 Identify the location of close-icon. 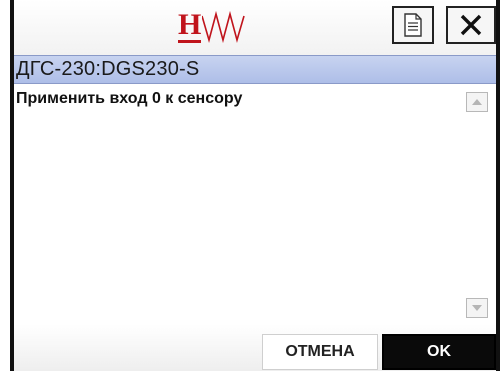
(471, 25).